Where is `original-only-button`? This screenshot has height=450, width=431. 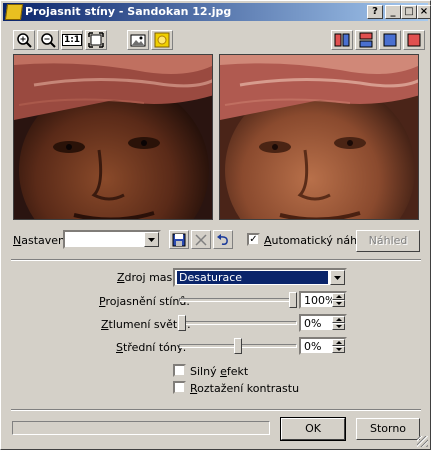
original-only-button is located at coordinates (414, 40).